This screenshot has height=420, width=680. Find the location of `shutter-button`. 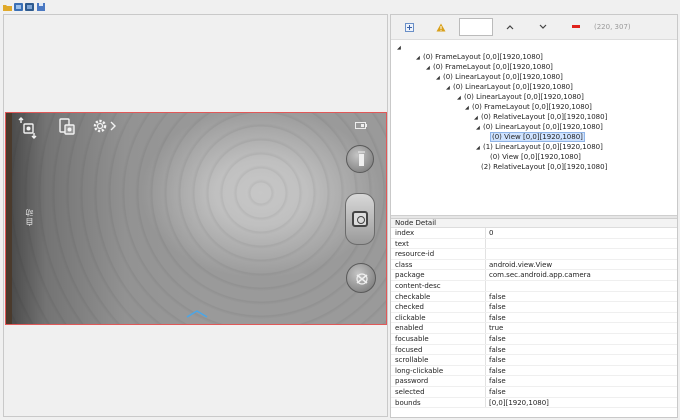

shutter-button is located at coordinates (360, 219).